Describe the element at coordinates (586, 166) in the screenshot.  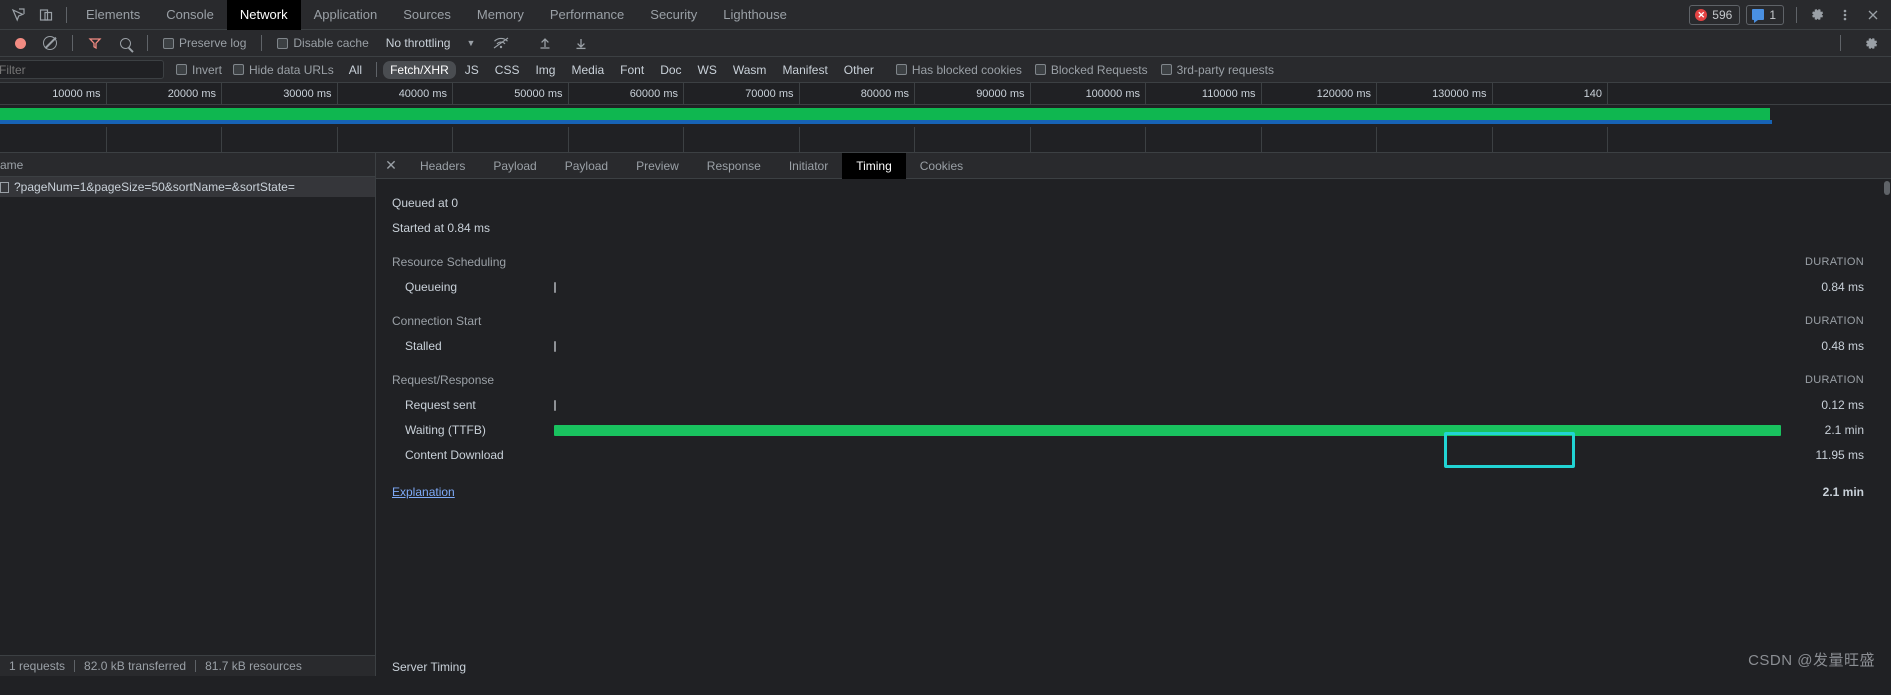
I see `tab-payload-2: Payload` at that location.